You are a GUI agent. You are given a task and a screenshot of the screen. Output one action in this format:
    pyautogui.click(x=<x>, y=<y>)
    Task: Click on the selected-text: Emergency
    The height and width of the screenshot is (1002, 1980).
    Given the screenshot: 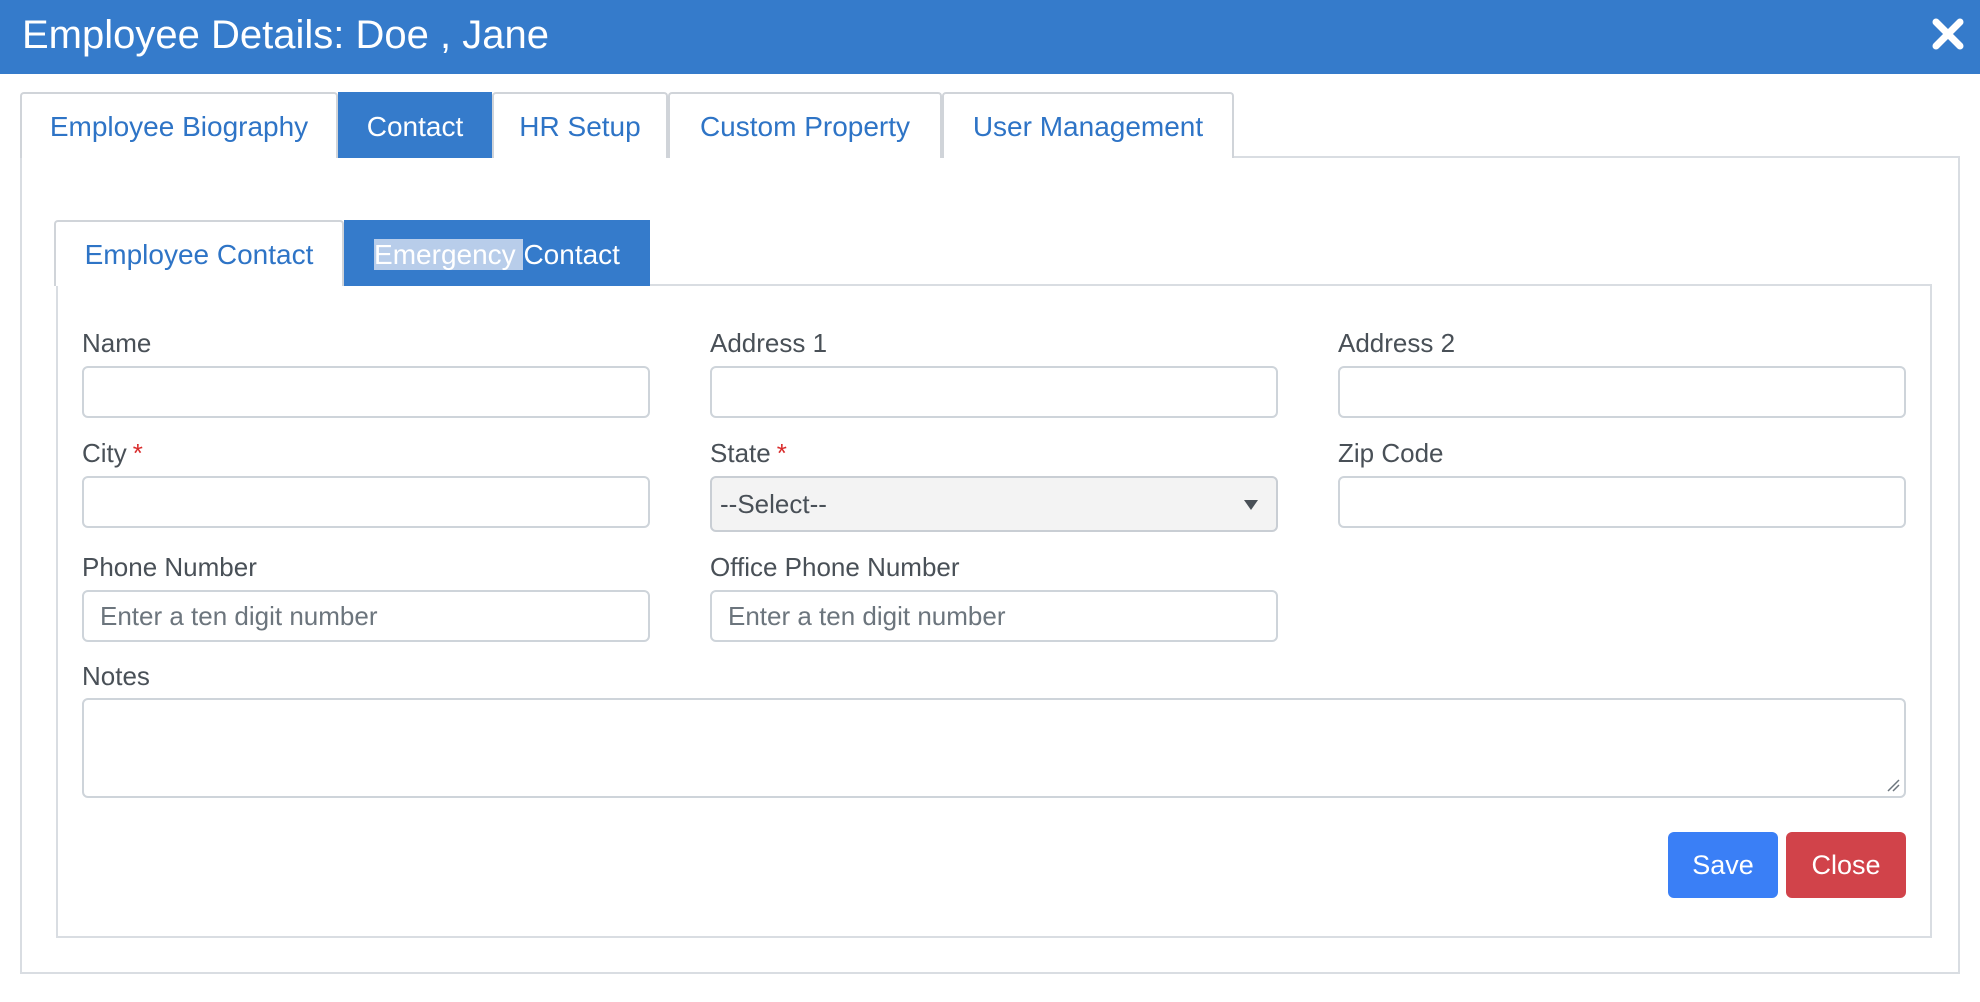 What is the action you would take?
    pyautogui.click(x=449, y=254)
    